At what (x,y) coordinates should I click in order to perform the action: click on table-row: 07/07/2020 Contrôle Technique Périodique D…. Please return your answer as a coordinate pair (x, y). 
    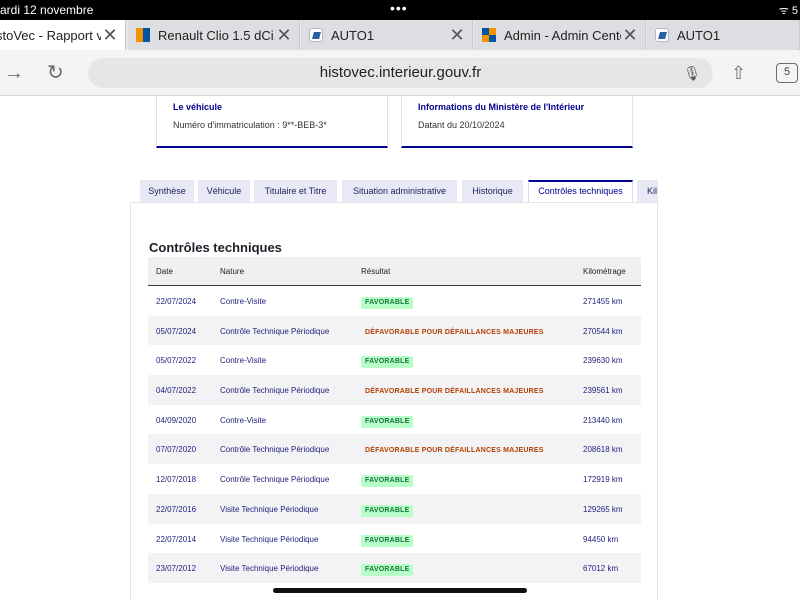
    Looking at the image, I should click on (394, 449).